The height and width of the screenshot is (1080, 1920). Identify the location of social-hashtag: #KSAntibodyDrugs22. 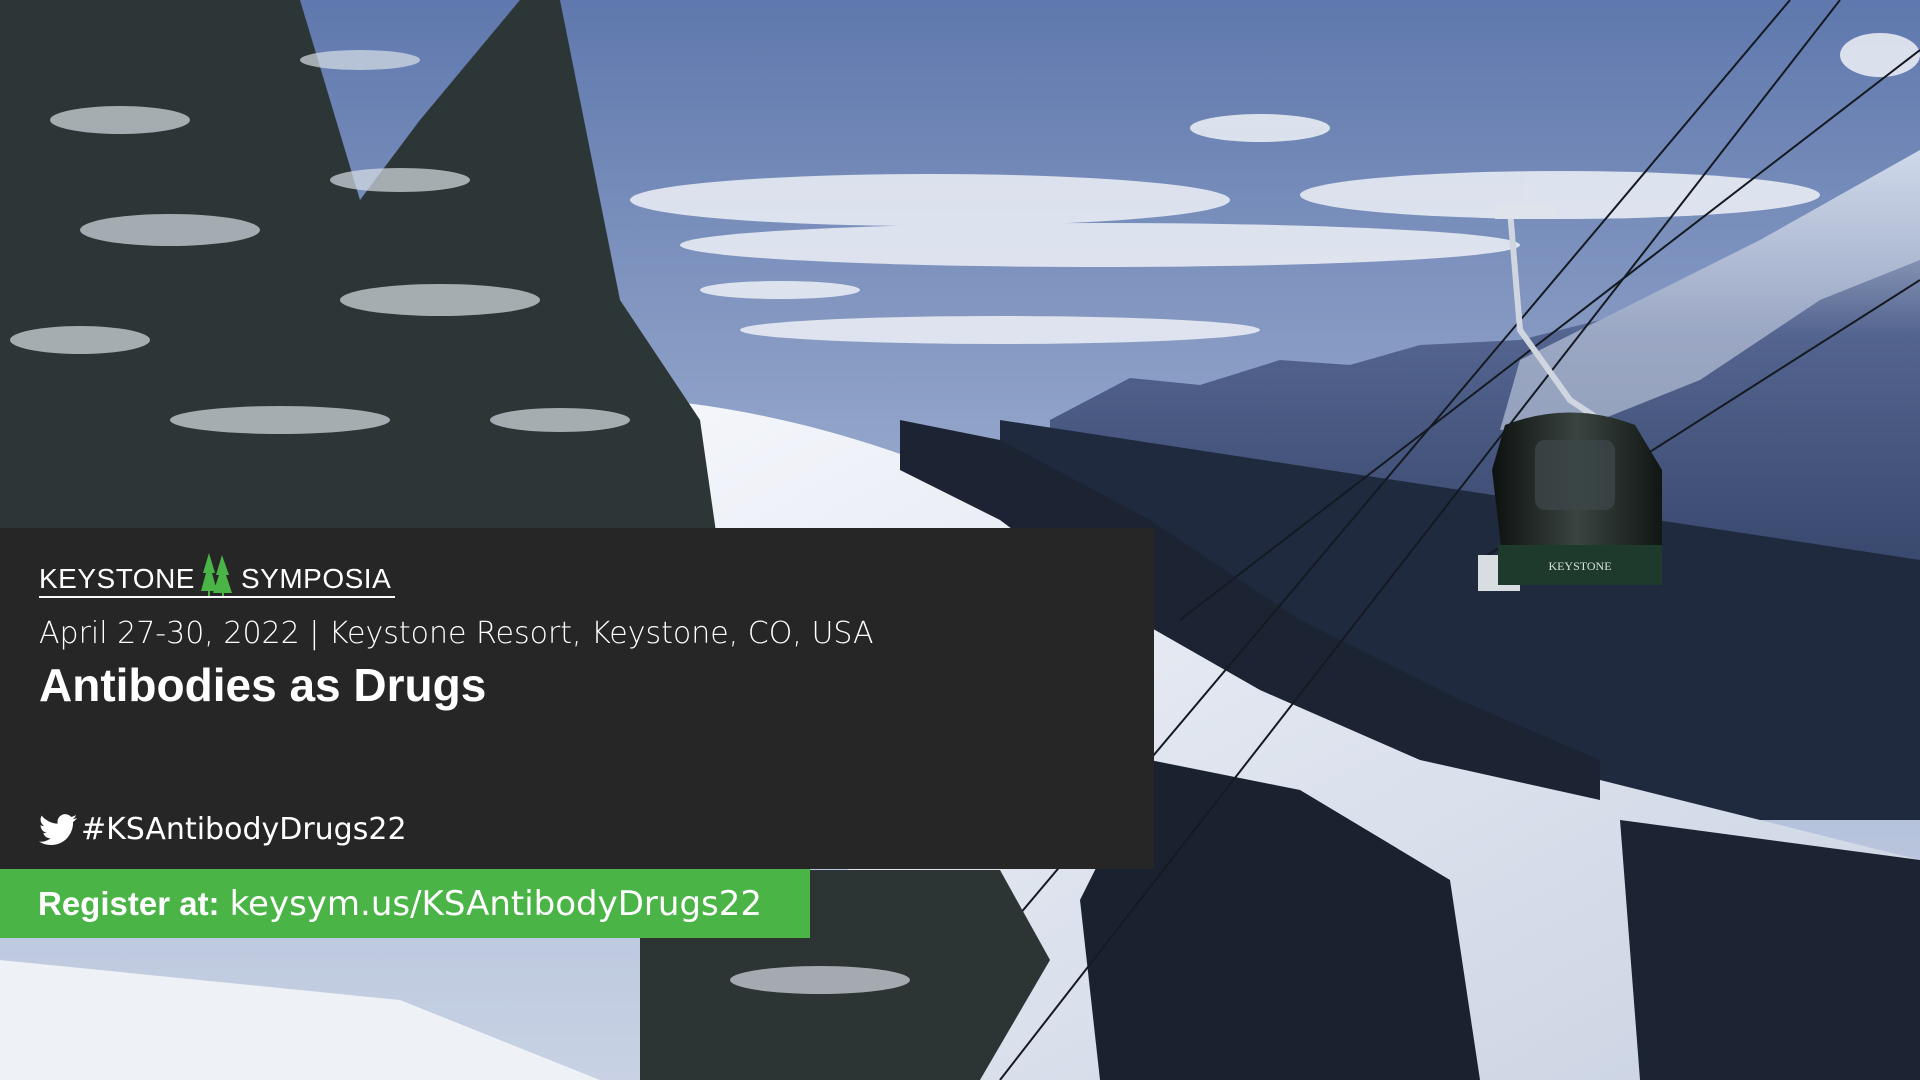
(223, 829).